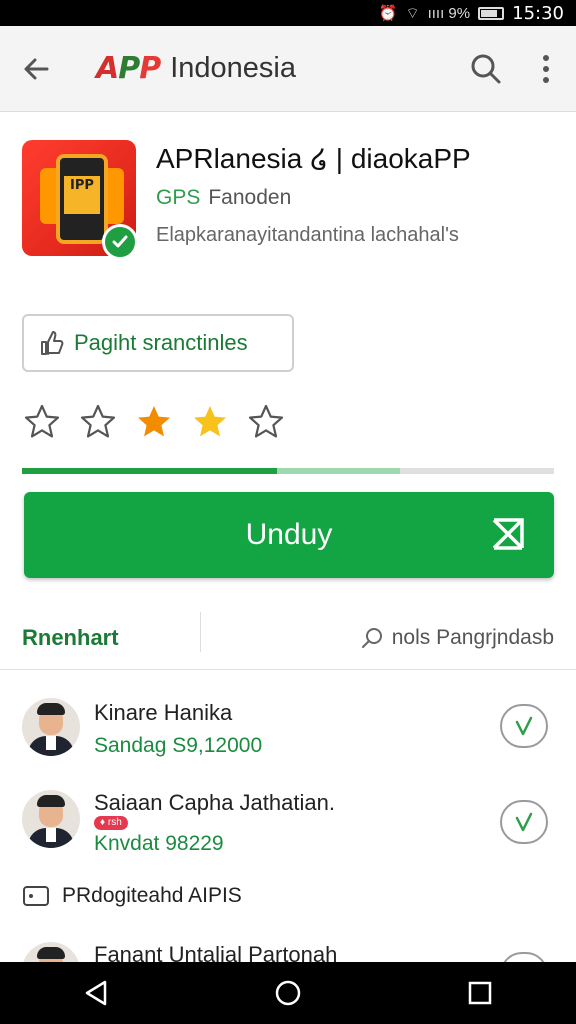 The width and height of the screenshot is (576, 1024). I want to click on clock: 15:30, so click(538, 13).